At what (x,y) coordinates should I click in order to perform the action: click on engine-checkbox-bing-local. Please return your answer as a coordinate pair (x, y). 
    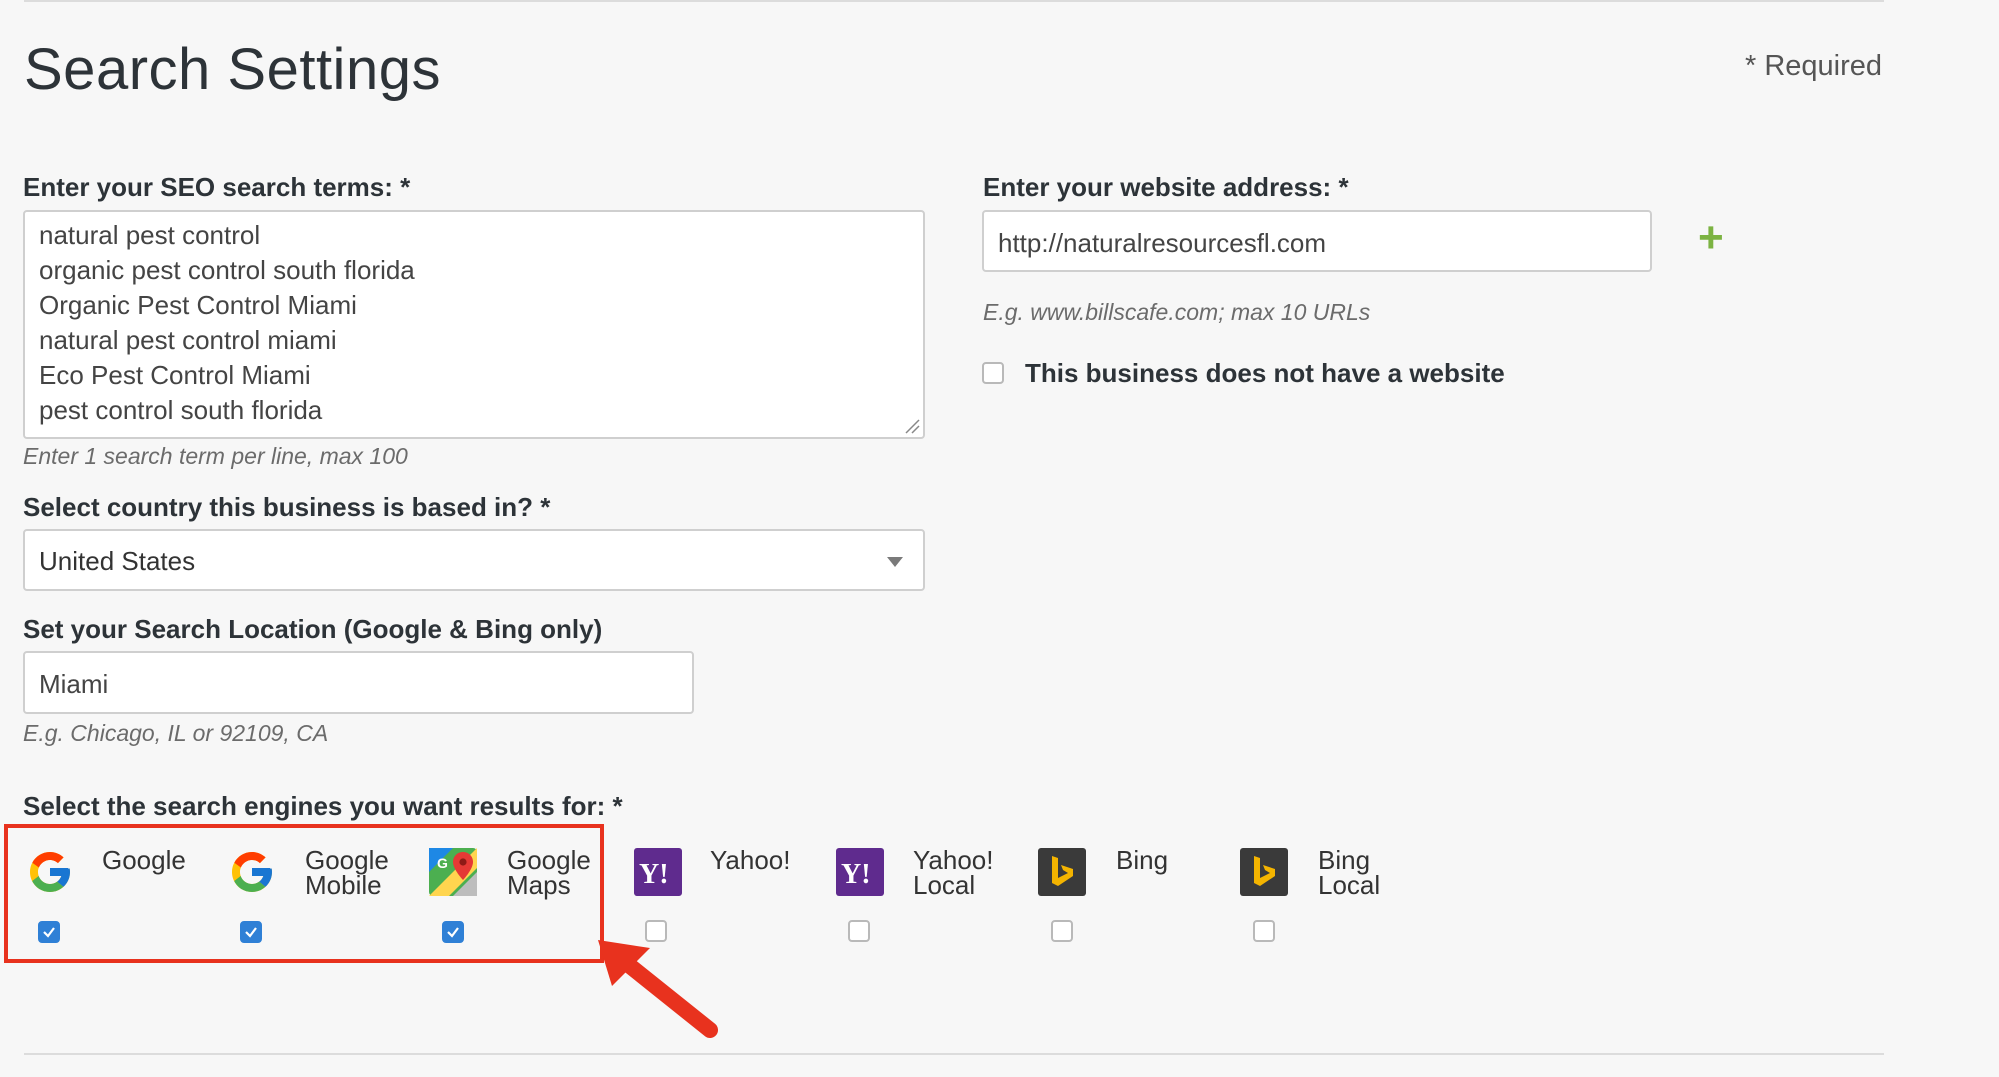
    Looking at the image, I should click on (1264, 931).